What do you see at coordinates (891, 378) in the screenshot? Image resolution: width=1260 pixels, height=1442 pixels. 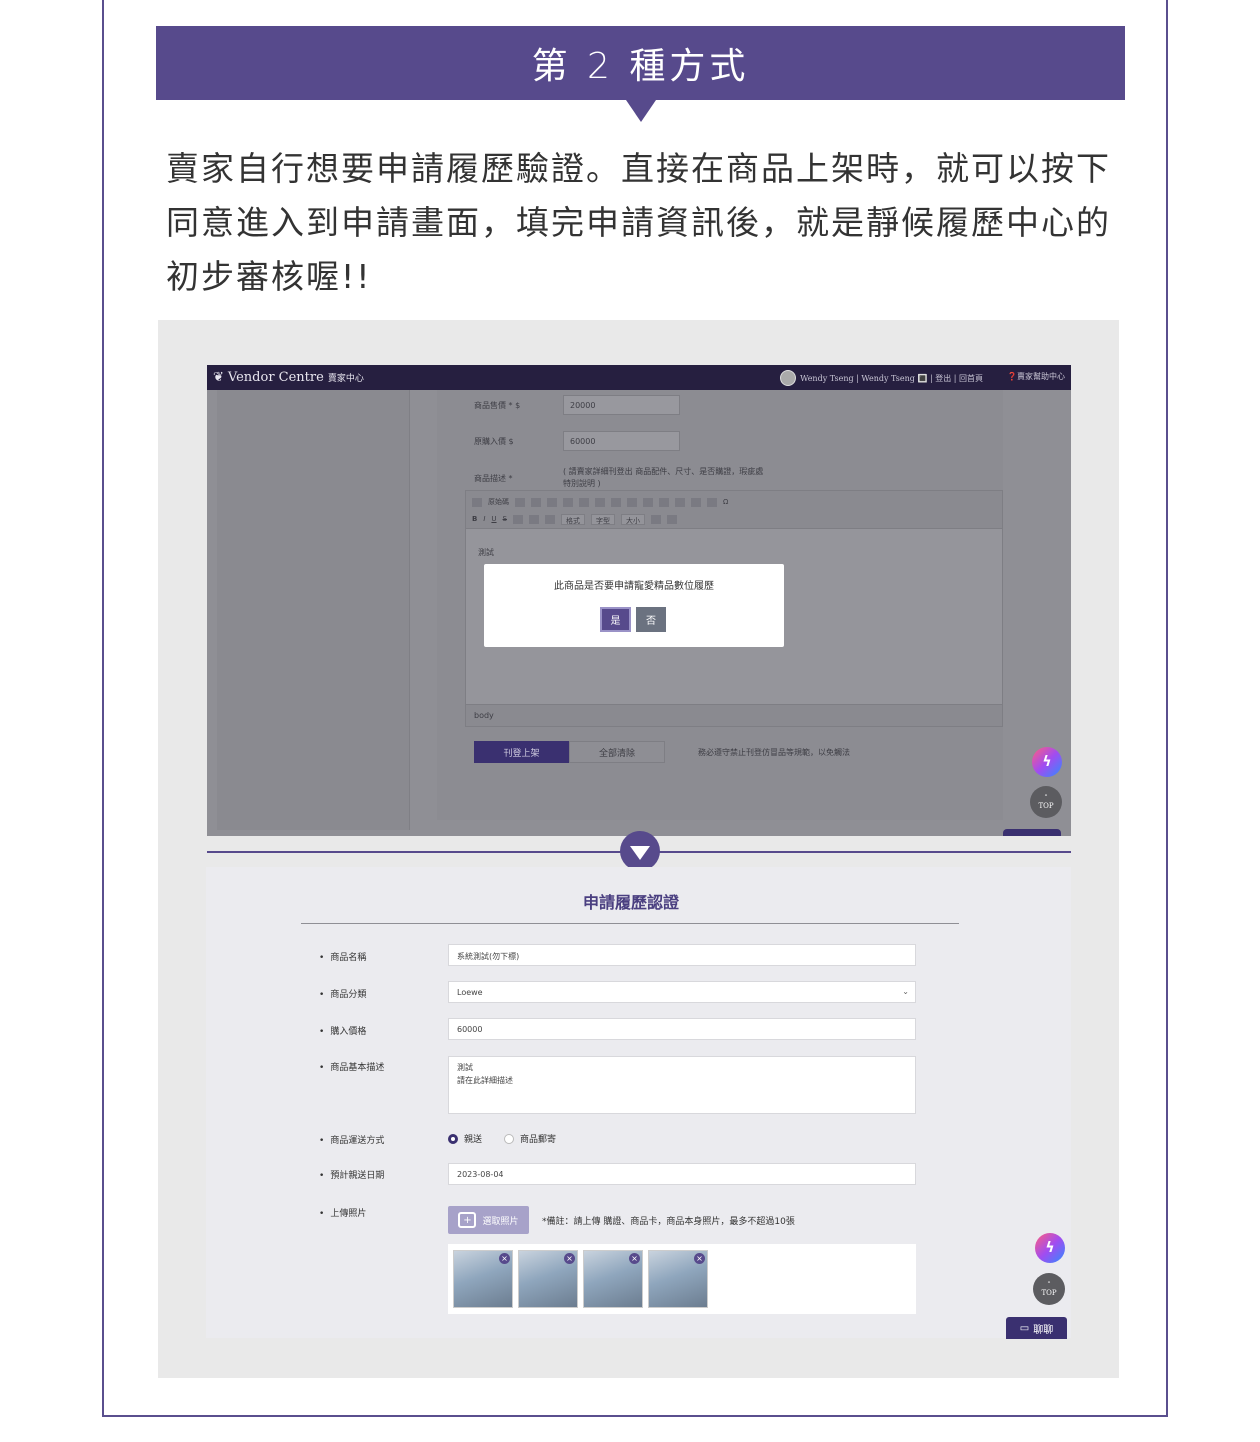 I see `user-links: Wendy Tseng | Wendy Tseng 🔳 | 登出 | 回首頁` at bounding box center [891, 378].